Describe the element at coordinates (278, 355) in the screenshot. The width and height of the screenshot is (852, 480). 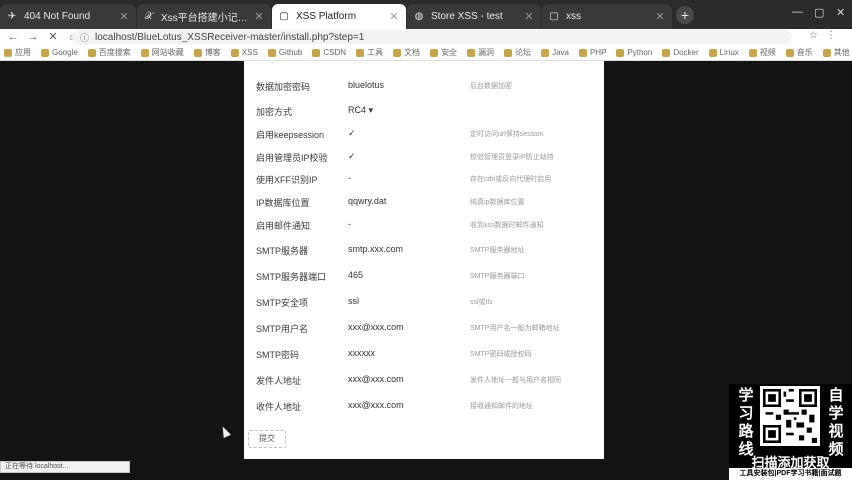
I see `field-label: SMTP密码` at that location.